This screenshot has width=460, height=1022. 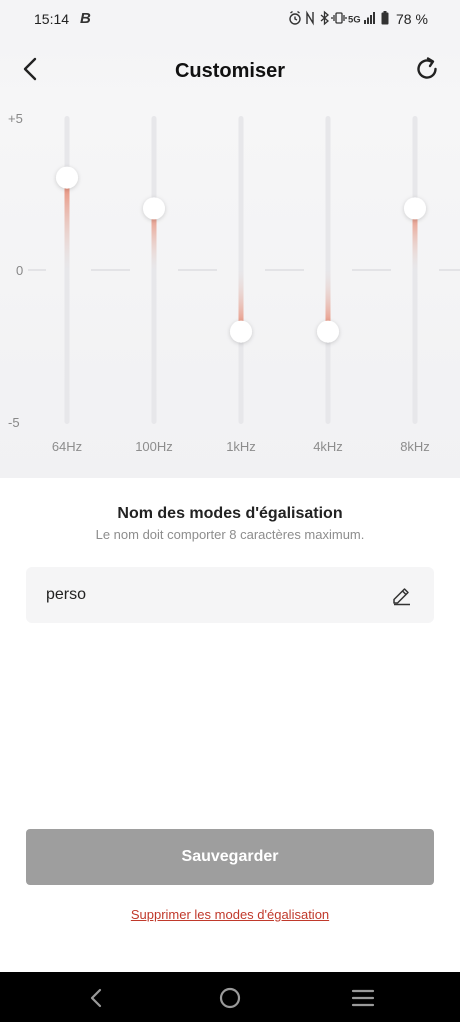 I want to click on edit-name-button, so click(x=402, y=595).